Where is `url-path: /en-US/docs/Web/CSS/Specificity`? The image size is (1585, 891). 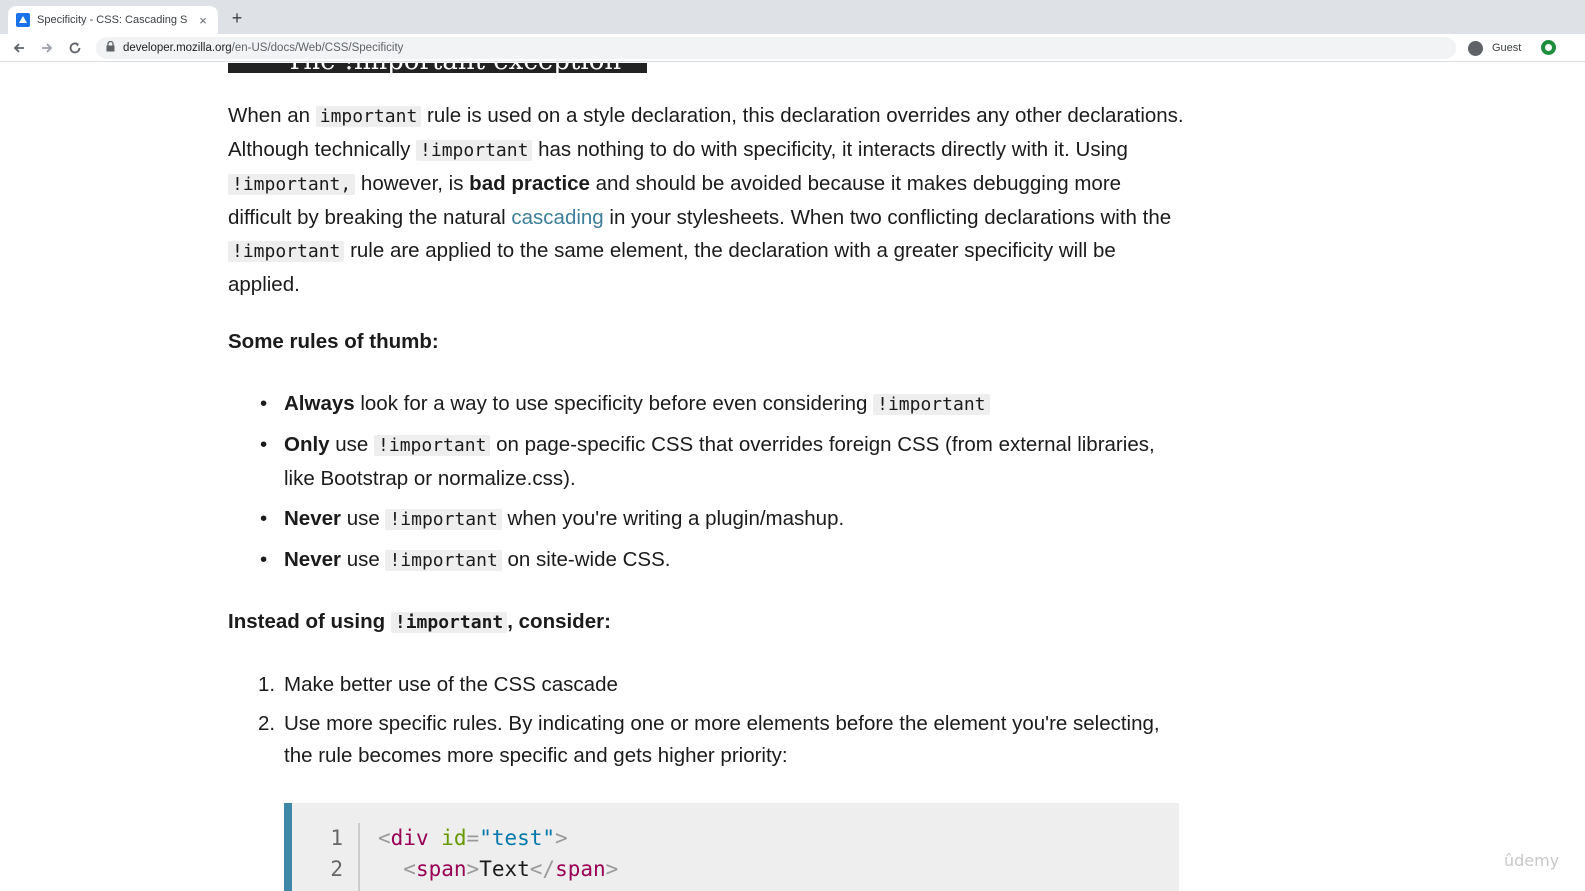 url-path: /en-US/docs/Web/CSS/Specificity is located at coordinates (317, 48).